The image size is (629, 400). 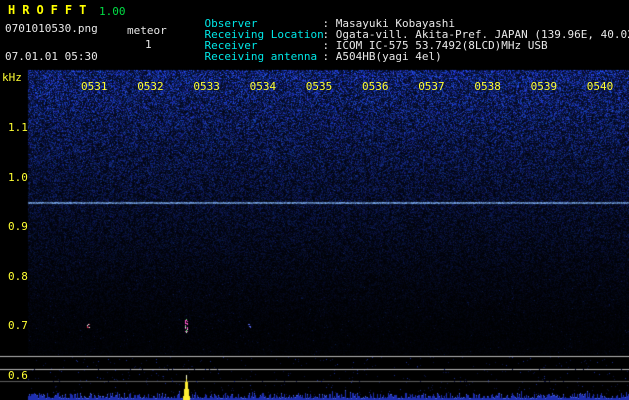 What do you see at coordinates (544, 86) in the screenshot?
I see `time-label-0539: 0539` at bounding box center [544, 86].